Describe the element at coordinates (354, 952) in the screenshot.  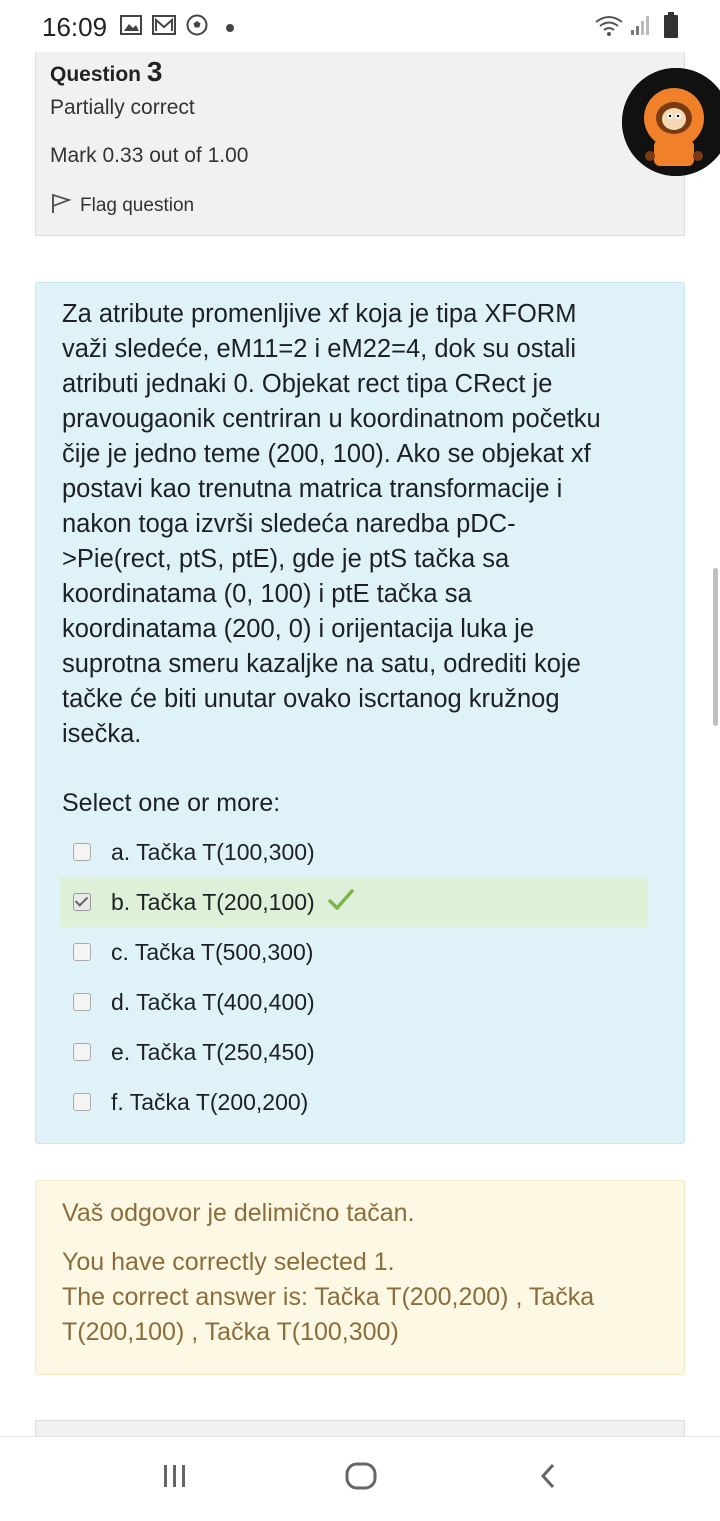
I see `answer-option-c: c. Tačka T(500,300)` at that location.